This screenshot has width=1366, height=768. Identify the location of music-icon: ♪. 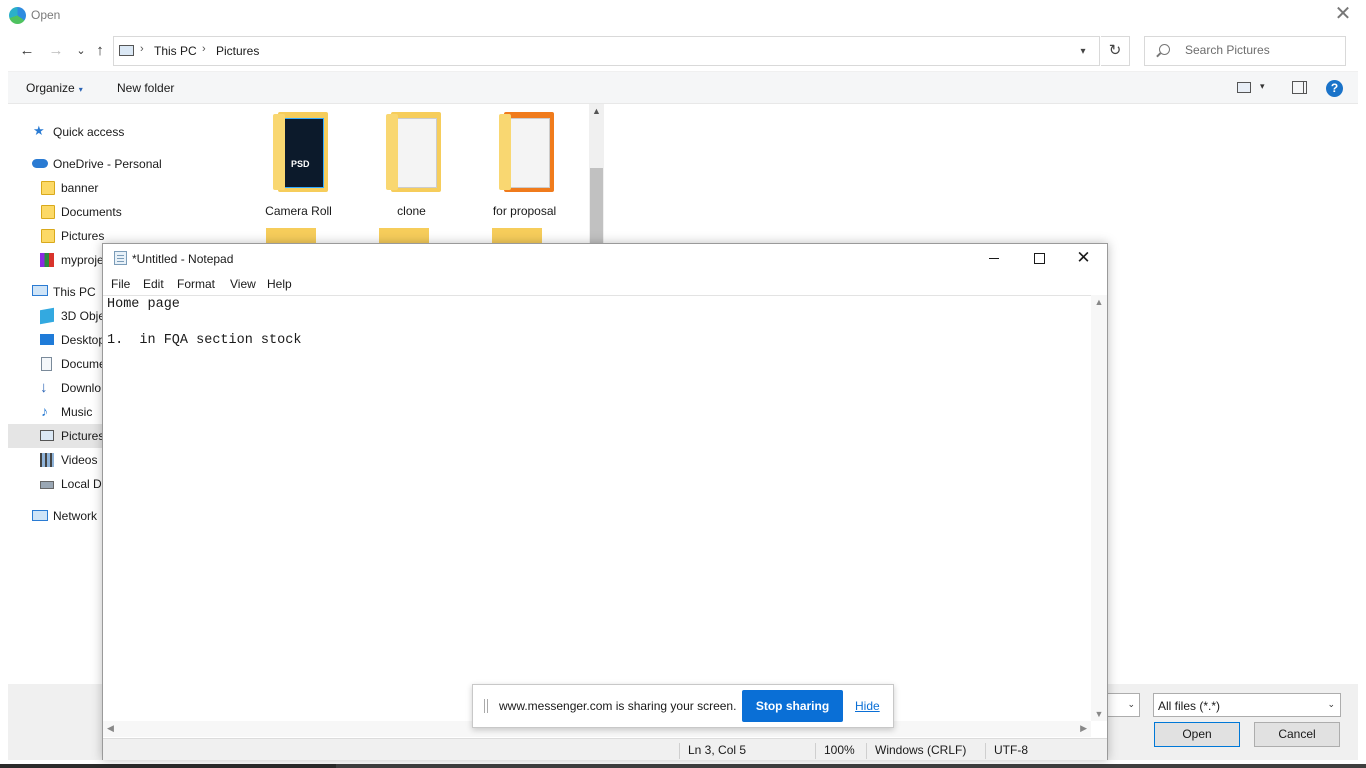
(44, 411).